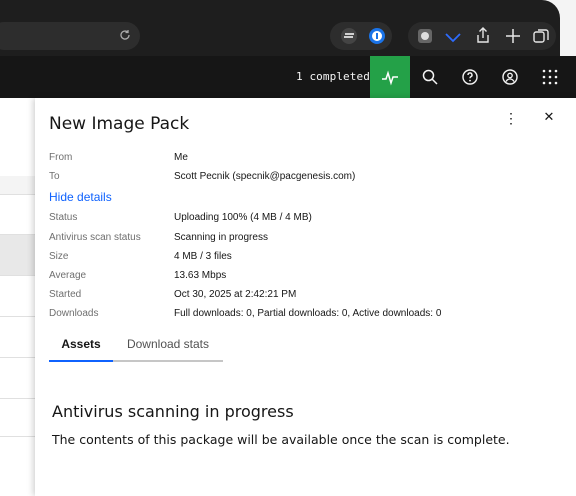  What do you see at coordinates (333, 76) in the screenshot?
I see `transfers-completed-count: 1 completed` at bounding box center [333, 76].